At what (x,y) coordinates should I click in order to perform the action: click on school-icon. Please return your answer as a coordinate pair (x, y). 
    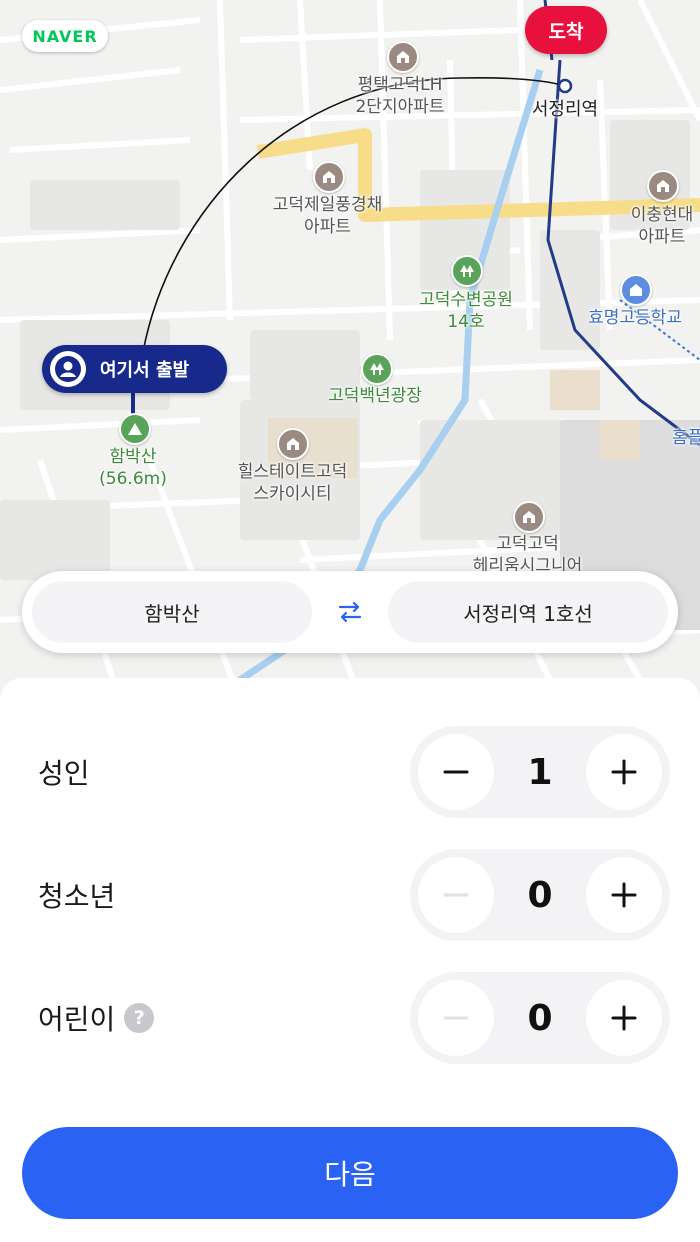
    Looking at the image, I should click on (636, 290).